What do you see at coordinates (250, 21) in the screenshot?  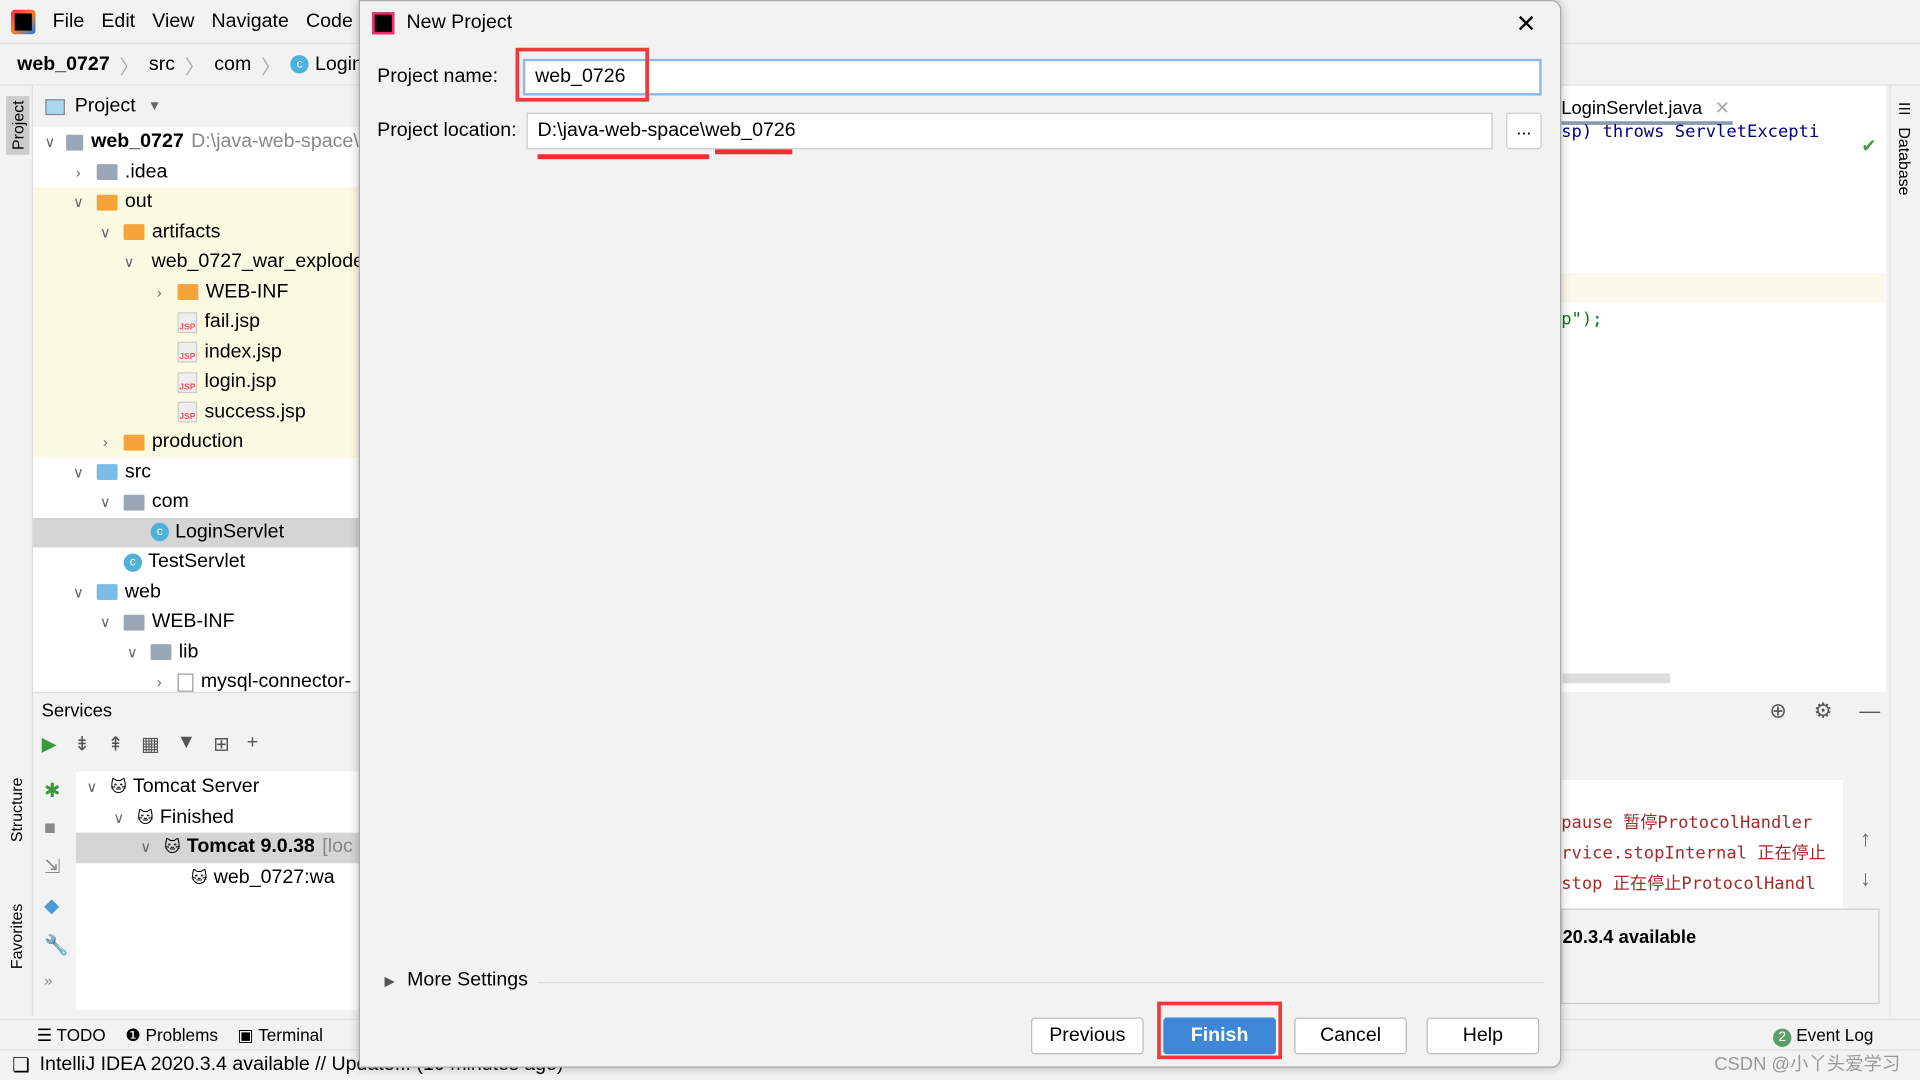 I see `menu-navigate: Navigate` at bounding box center [250, 21].